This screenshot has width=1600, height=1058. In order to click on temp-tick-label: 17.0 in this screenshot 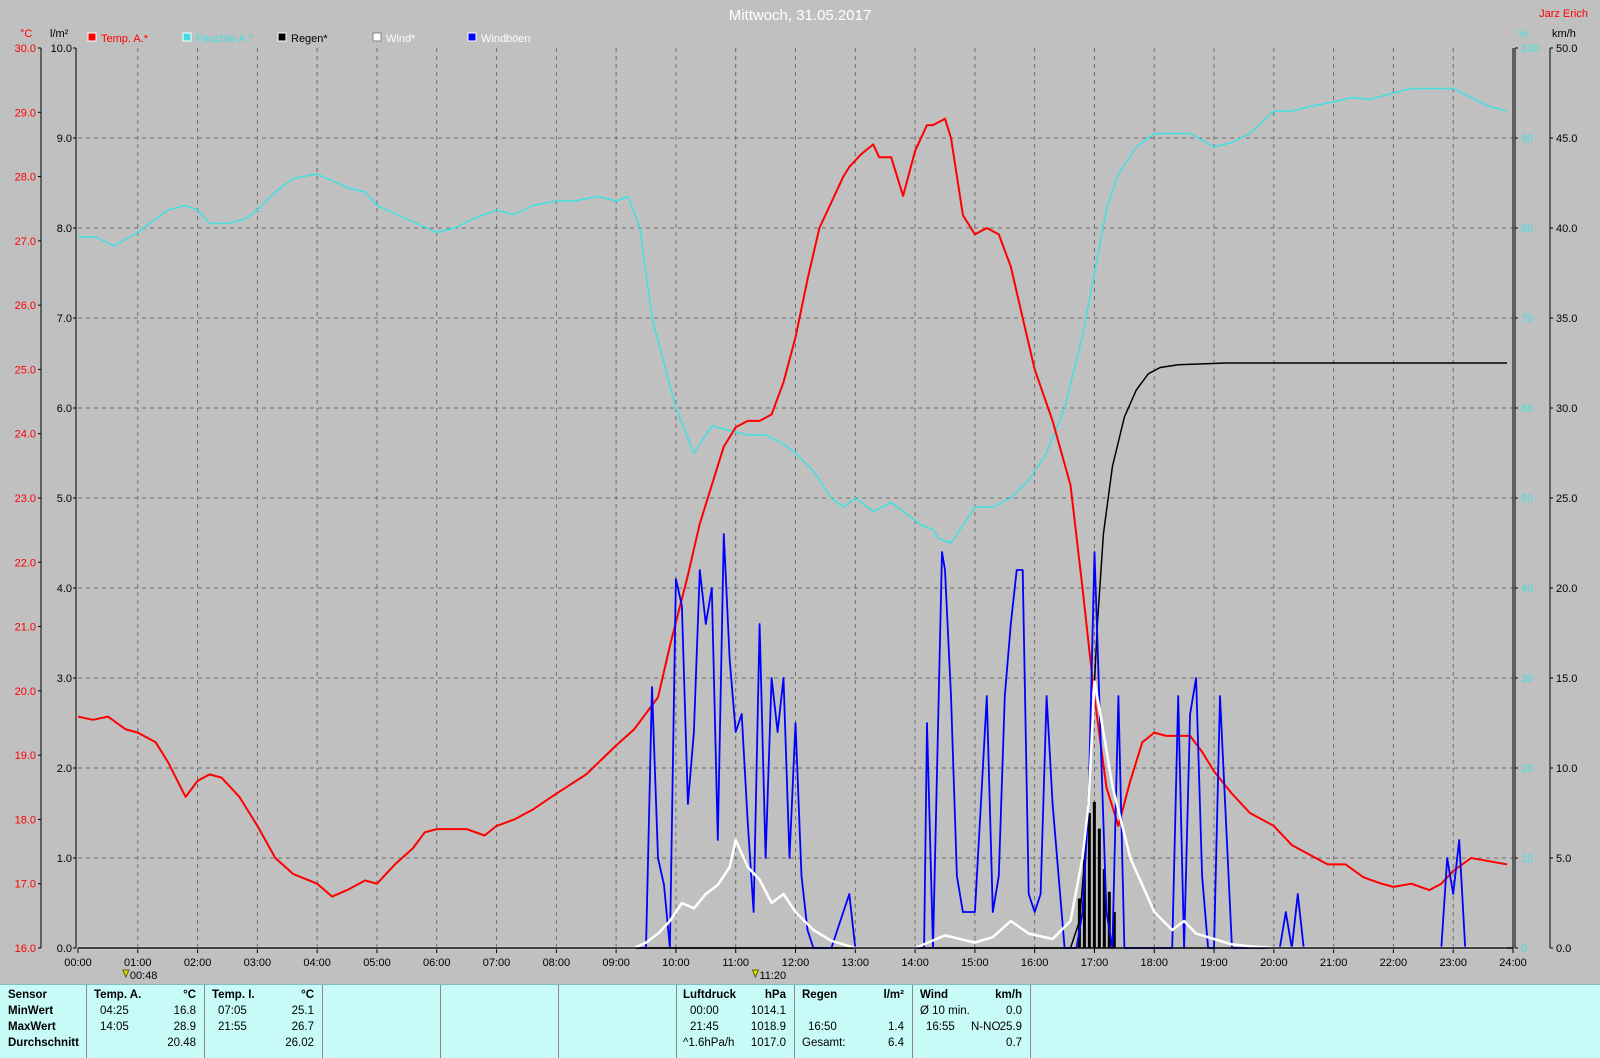, I will do `click(25, 885)`.